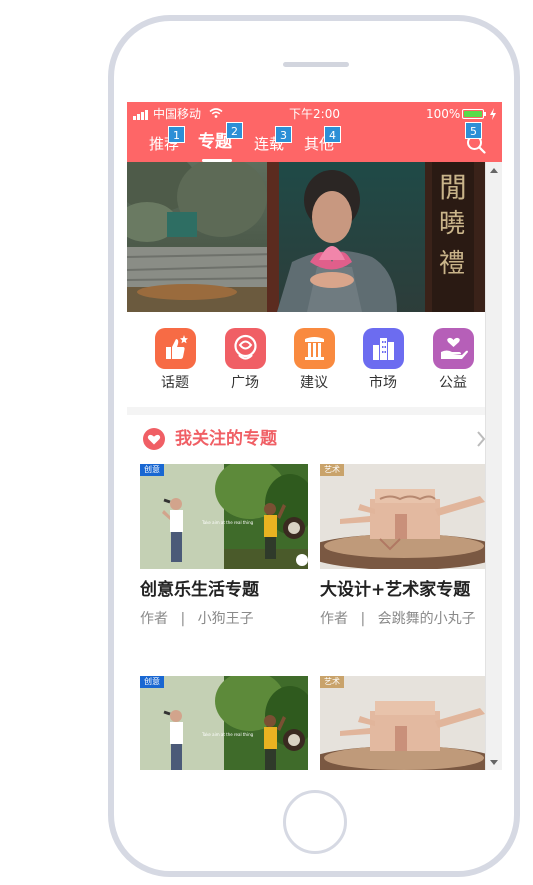 This screenshot has width=533, height=885. I want to click on rose-icon, so click(245, 348).